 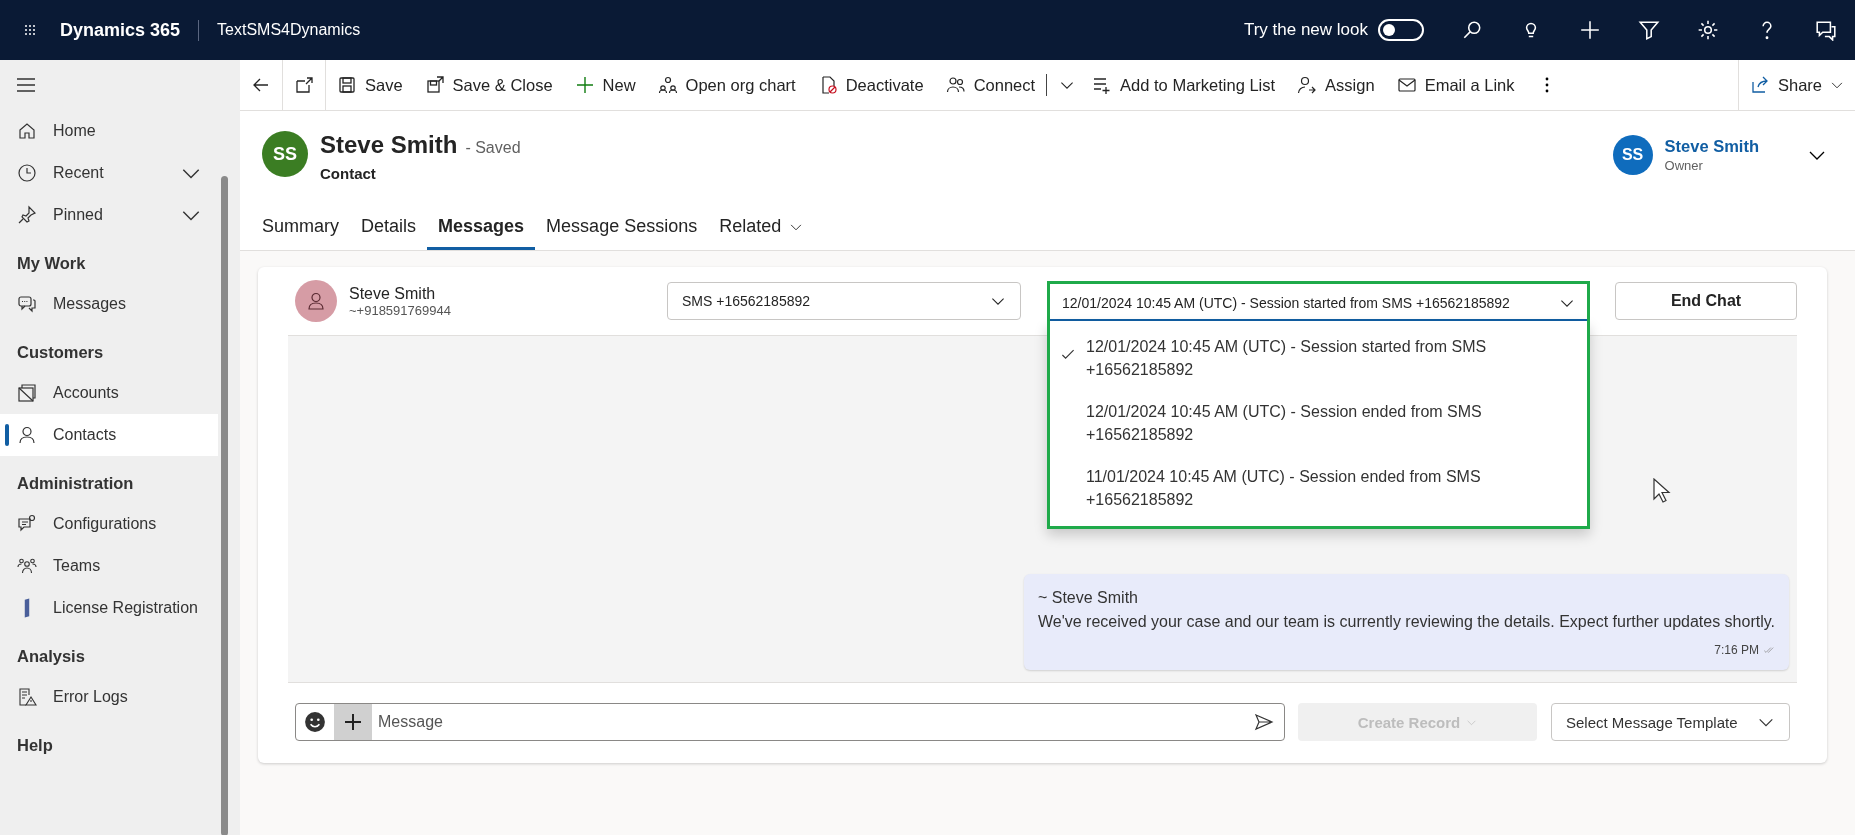 I want to click on message-composer-box: Message, so click(x=790, y=722).